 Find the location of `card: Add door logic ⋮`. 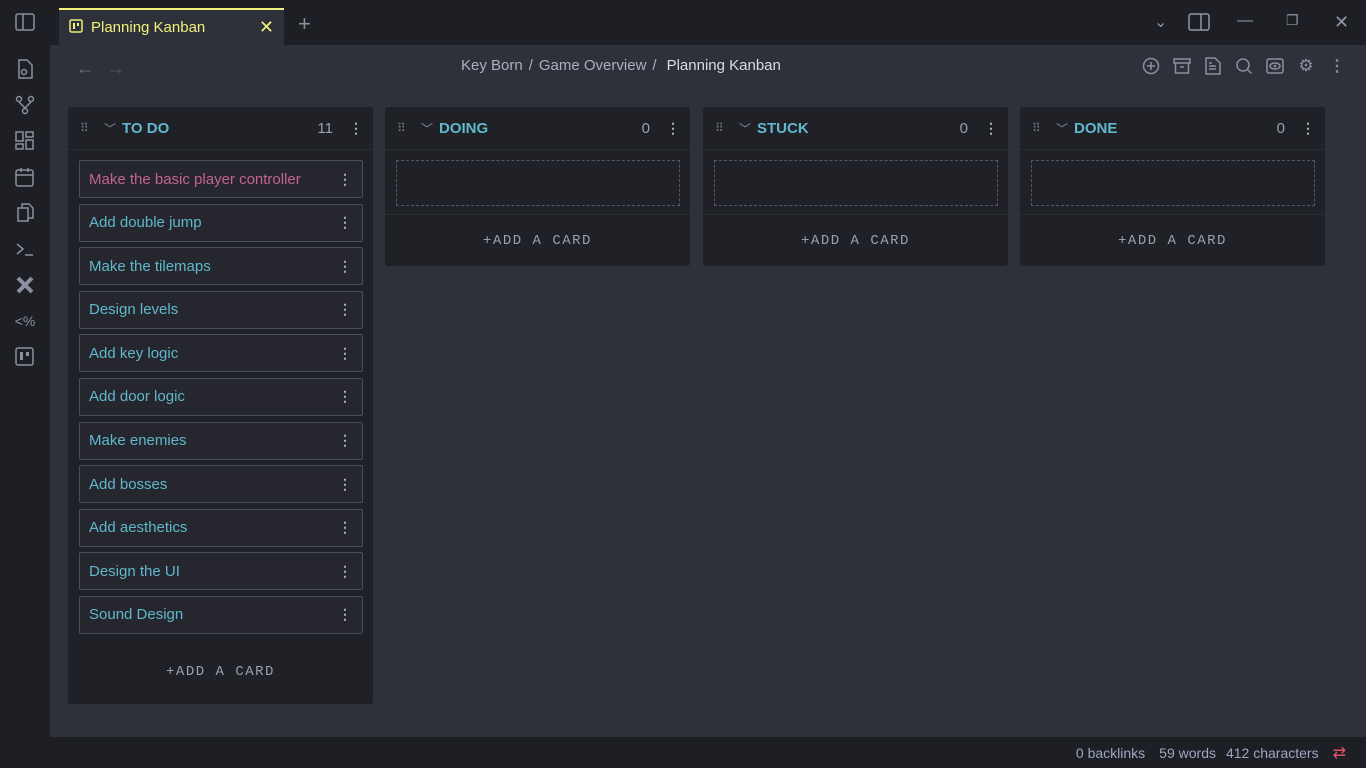

card: Add door logic ⋮ is located at coordinates (221, 396).